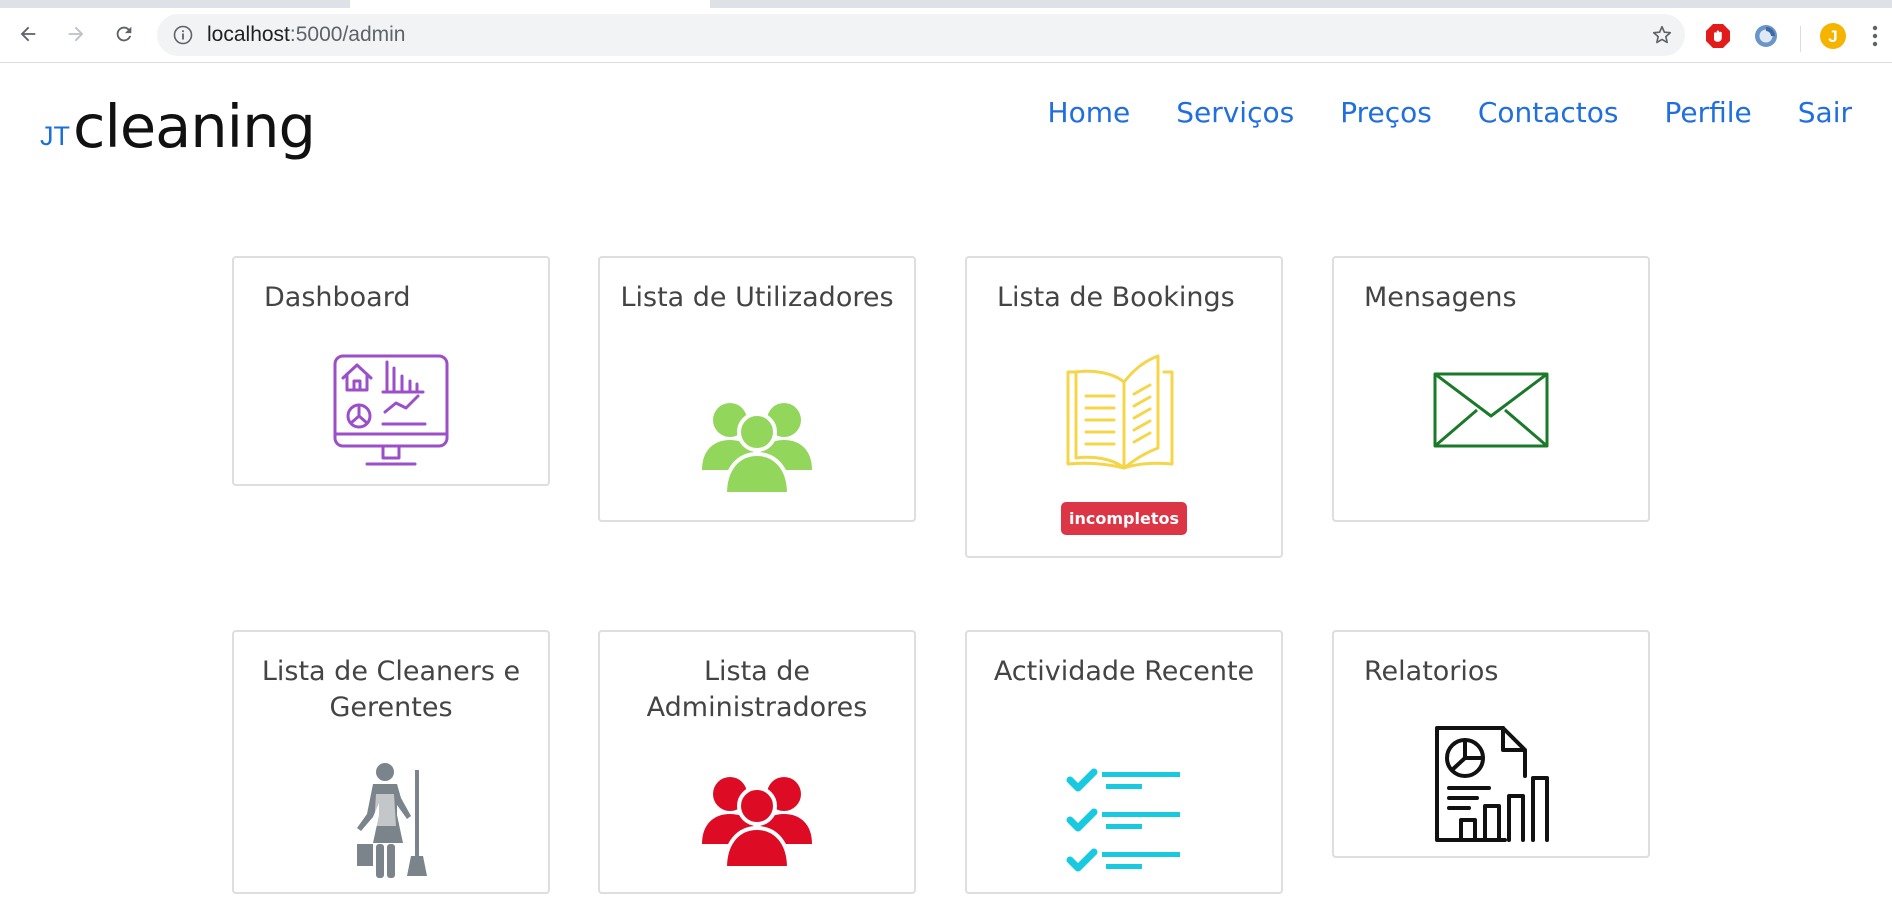 This screenshot has width=1892, height=910. I want to click on card-mensagens: Mensagens, so click(1491, 389).